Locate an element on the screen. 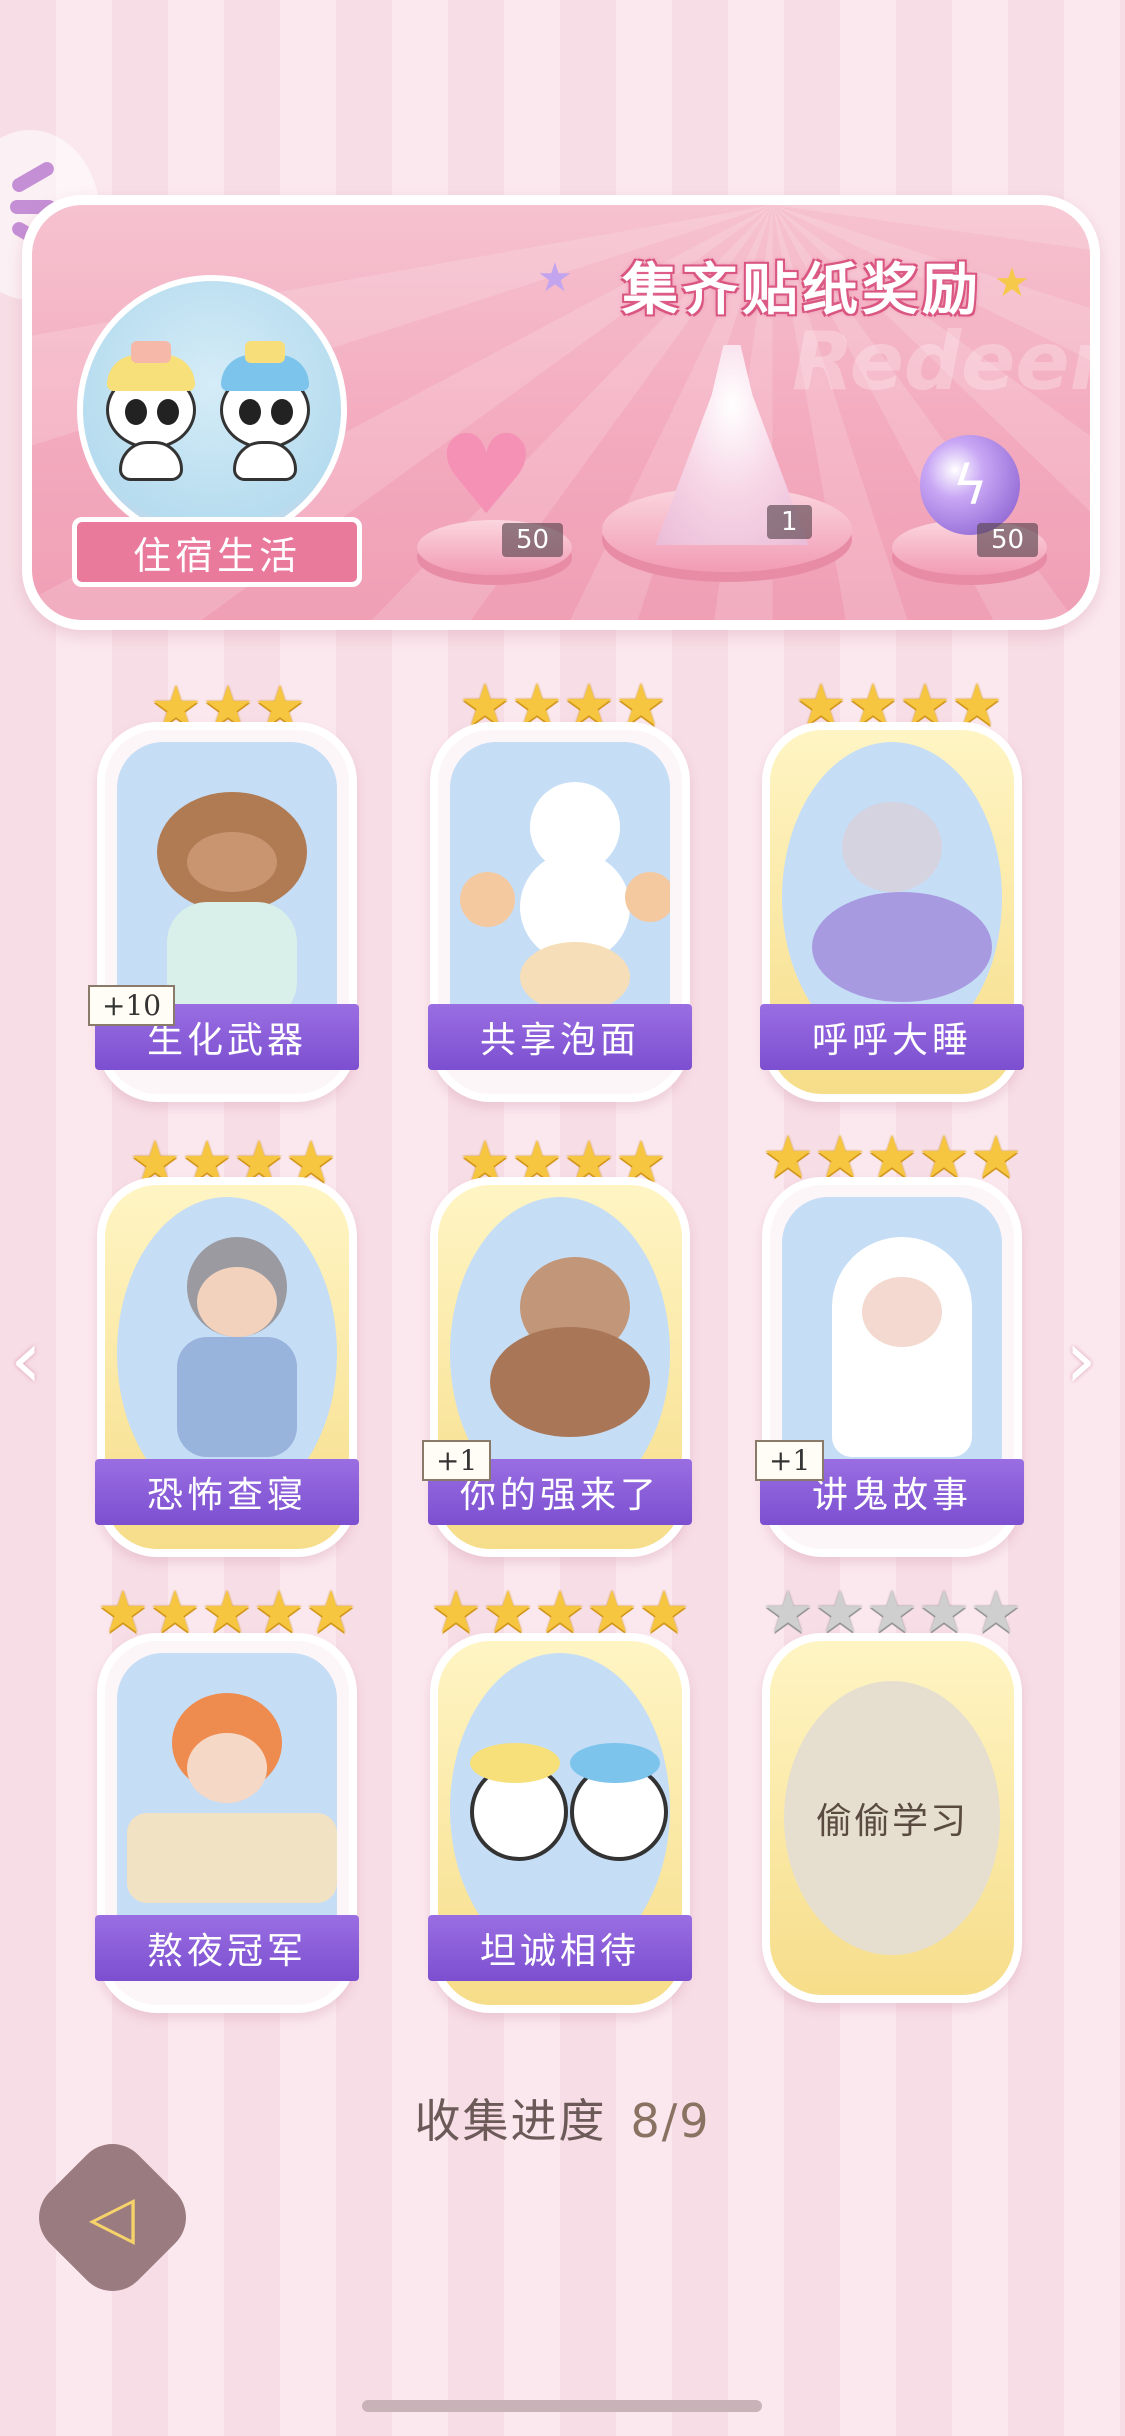  purple-star-icon: ★ is located at coordinates (555, 278).